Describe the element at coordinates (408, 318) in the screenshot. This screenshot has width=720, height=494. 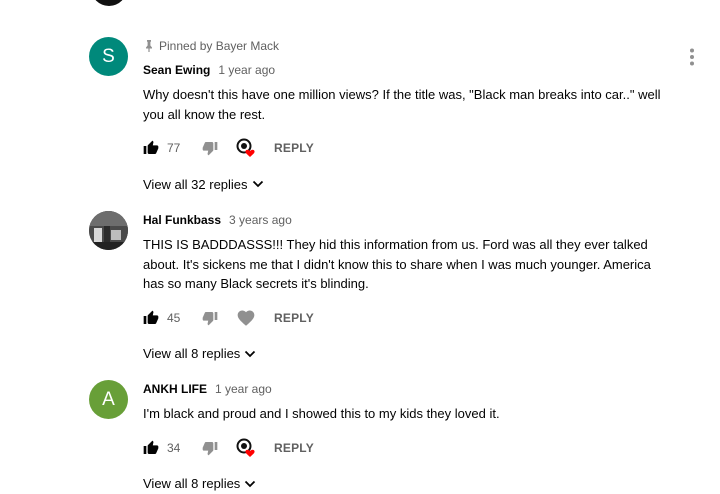
I see `comment-actions: 45 REPLY` at that location.